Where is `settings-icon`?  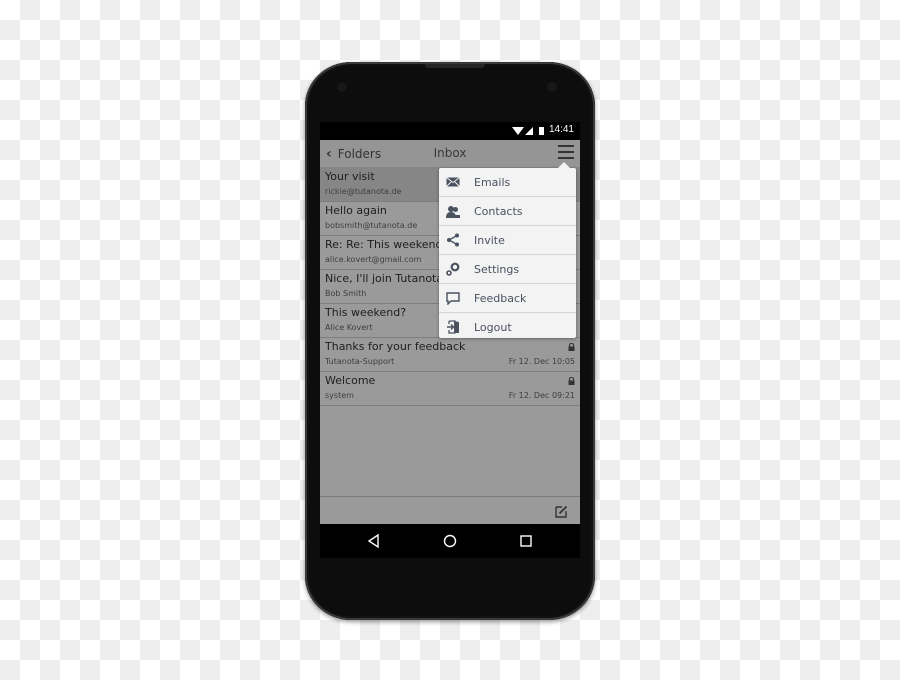
settings-icon is located at coordinates (453, 269).